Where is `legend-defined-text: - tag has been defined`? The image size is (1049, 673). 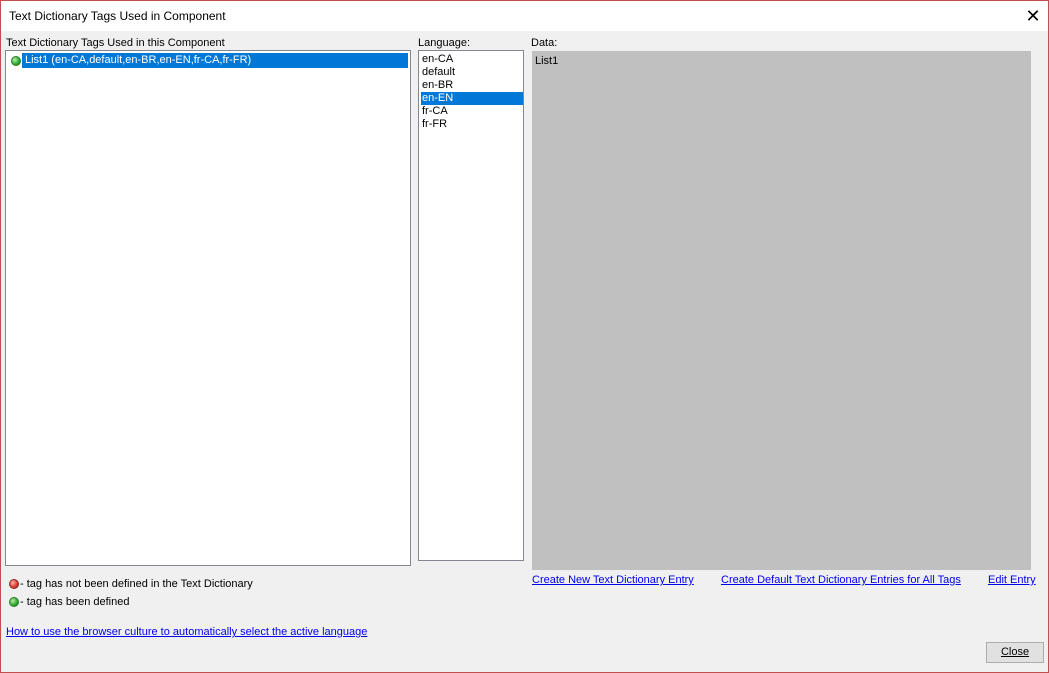 legend-defined-text: - tag has been defined is located at coordinates (75, 602).